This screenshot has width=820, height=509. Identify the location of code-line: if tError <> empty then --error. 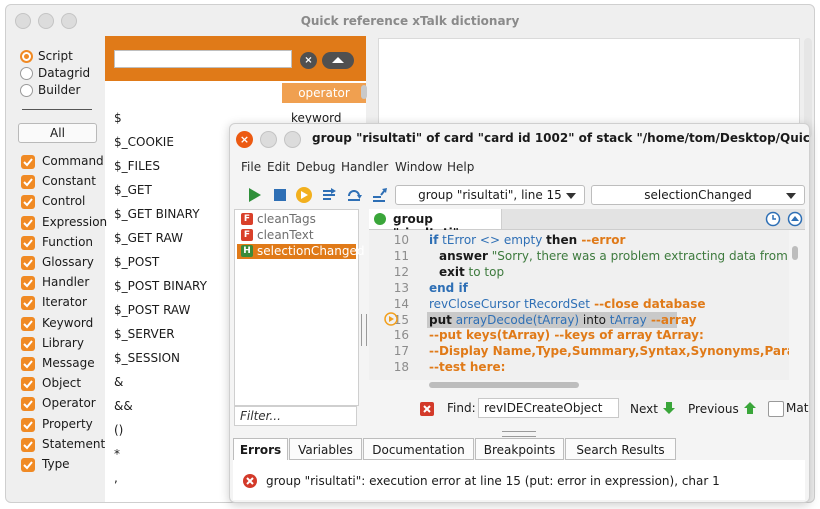
(527, 240).